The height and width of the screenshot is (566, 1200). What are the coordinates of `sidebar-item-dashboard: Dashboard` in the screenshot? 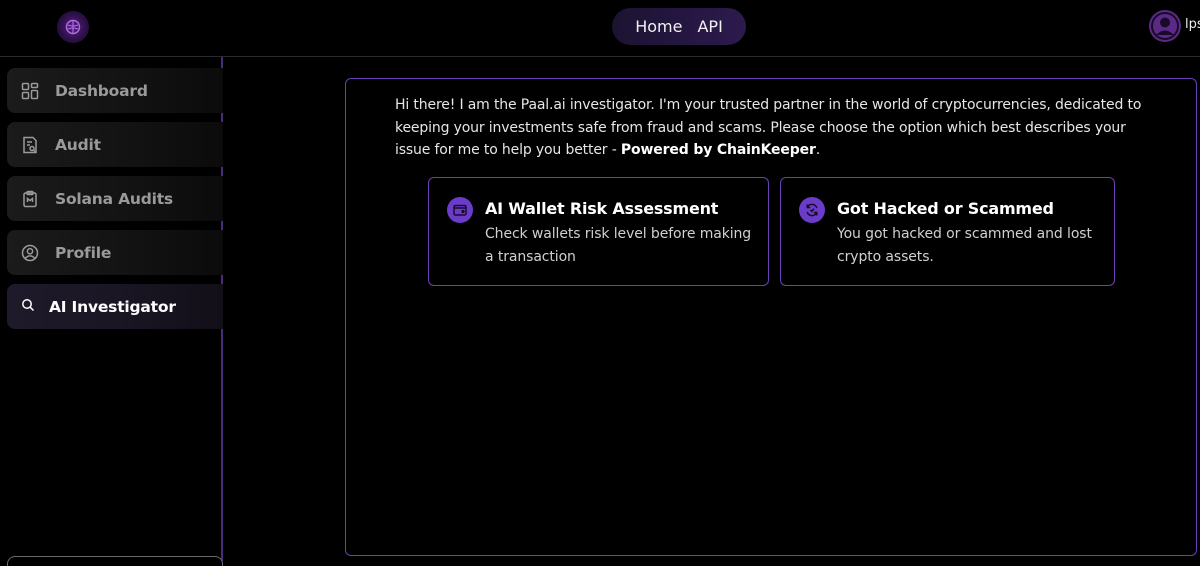 It's located at (115, 90).